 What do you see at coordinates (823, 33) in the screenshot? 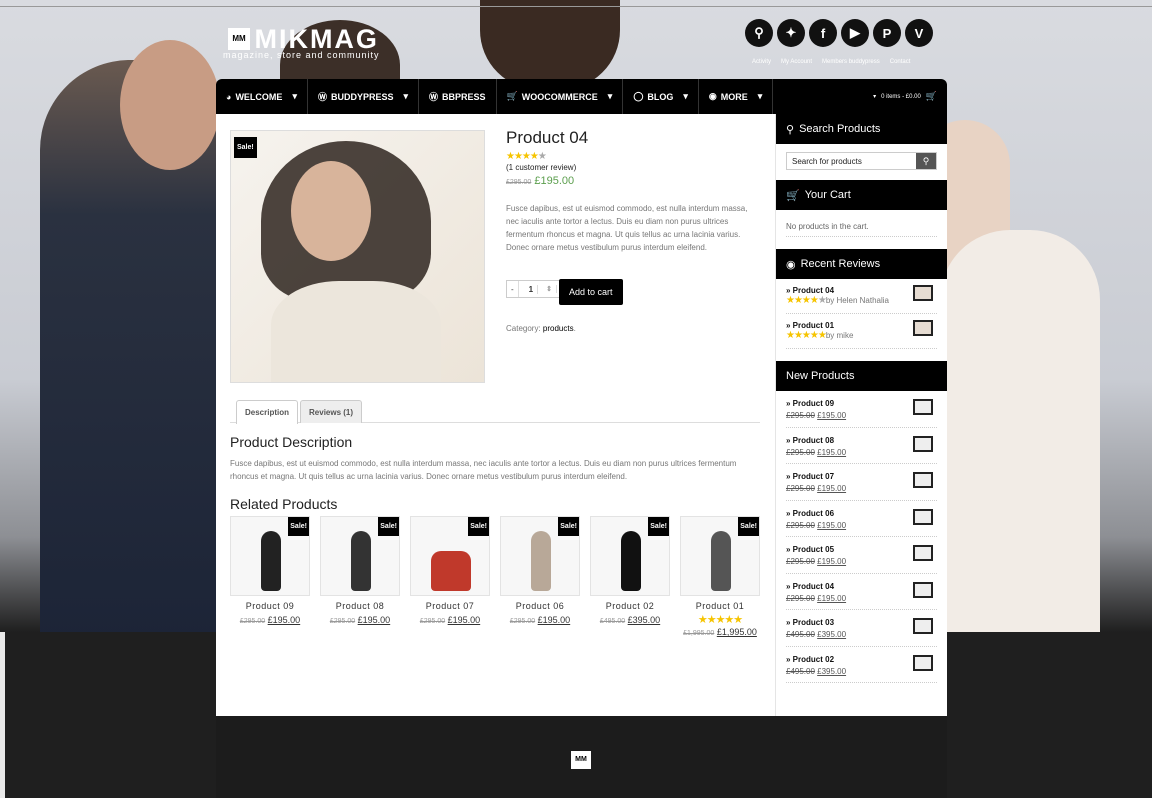
I see `facebook-icon: f` at bounding box center [823, 33].